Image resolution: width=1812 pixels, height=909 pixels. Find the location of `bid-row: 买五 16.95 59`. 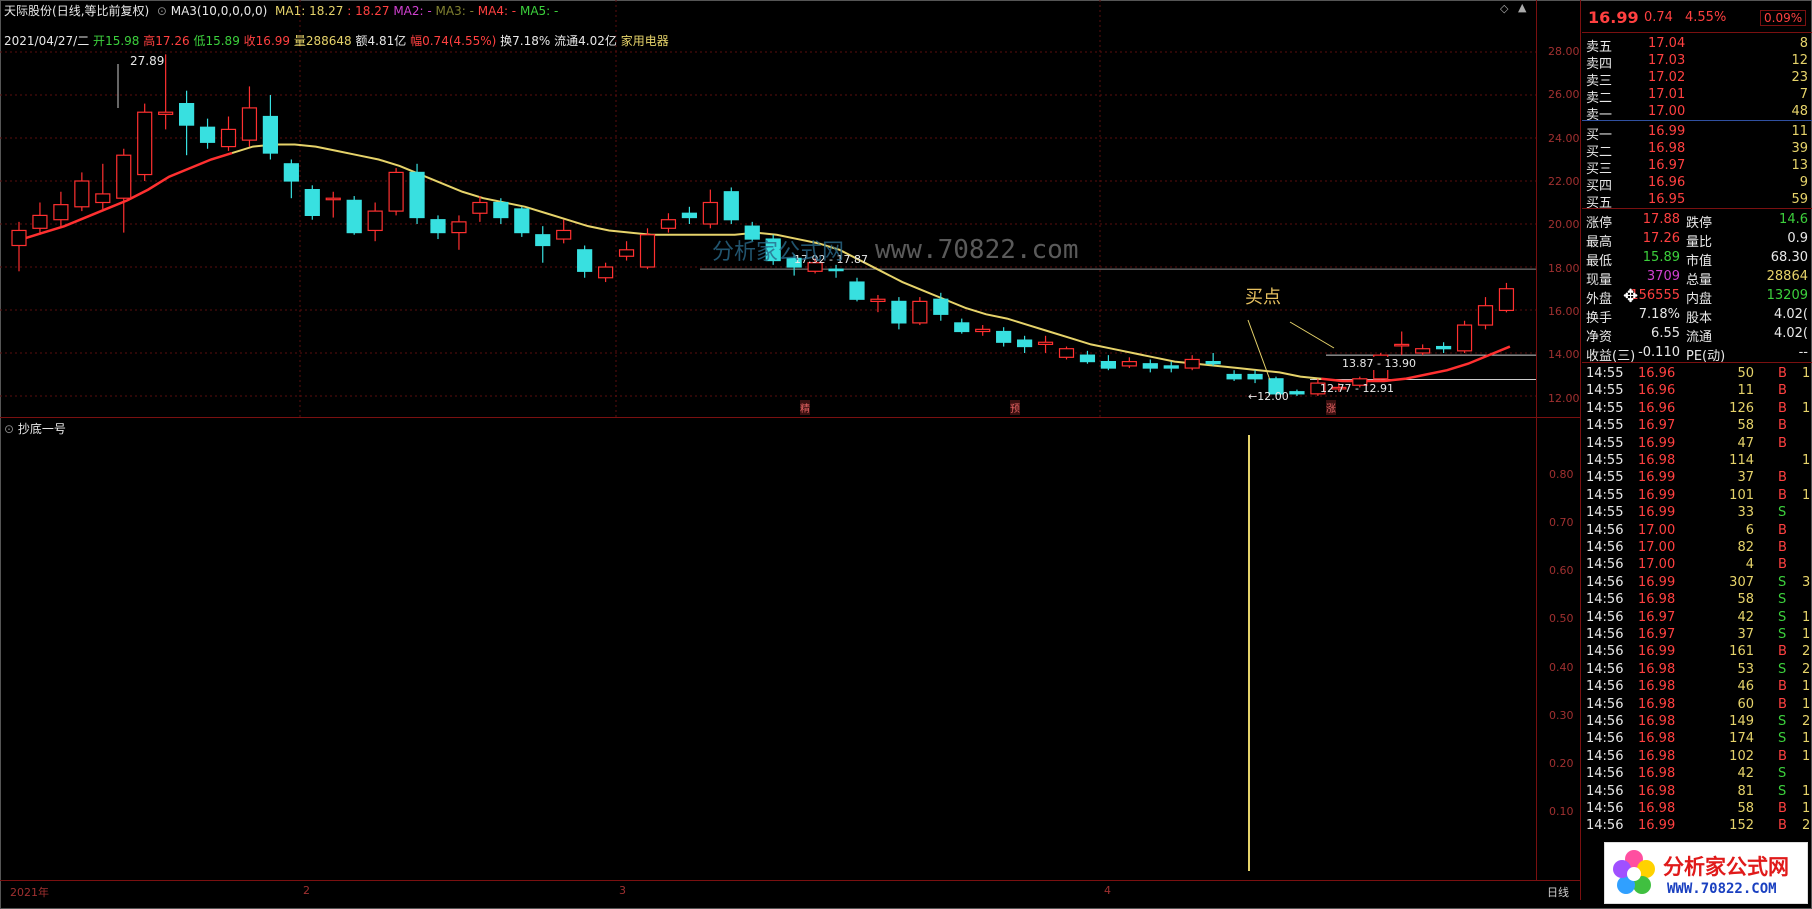

bid-row: 买五 16.95 59 is located at coordinates (1698, 201).